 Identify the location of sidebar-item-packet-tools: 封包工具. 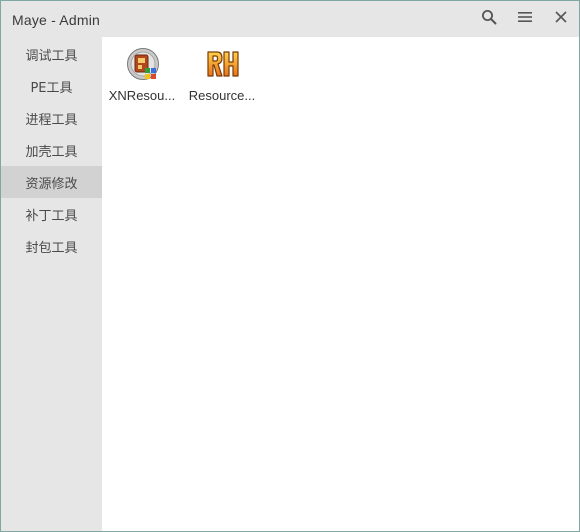
(51, 246).